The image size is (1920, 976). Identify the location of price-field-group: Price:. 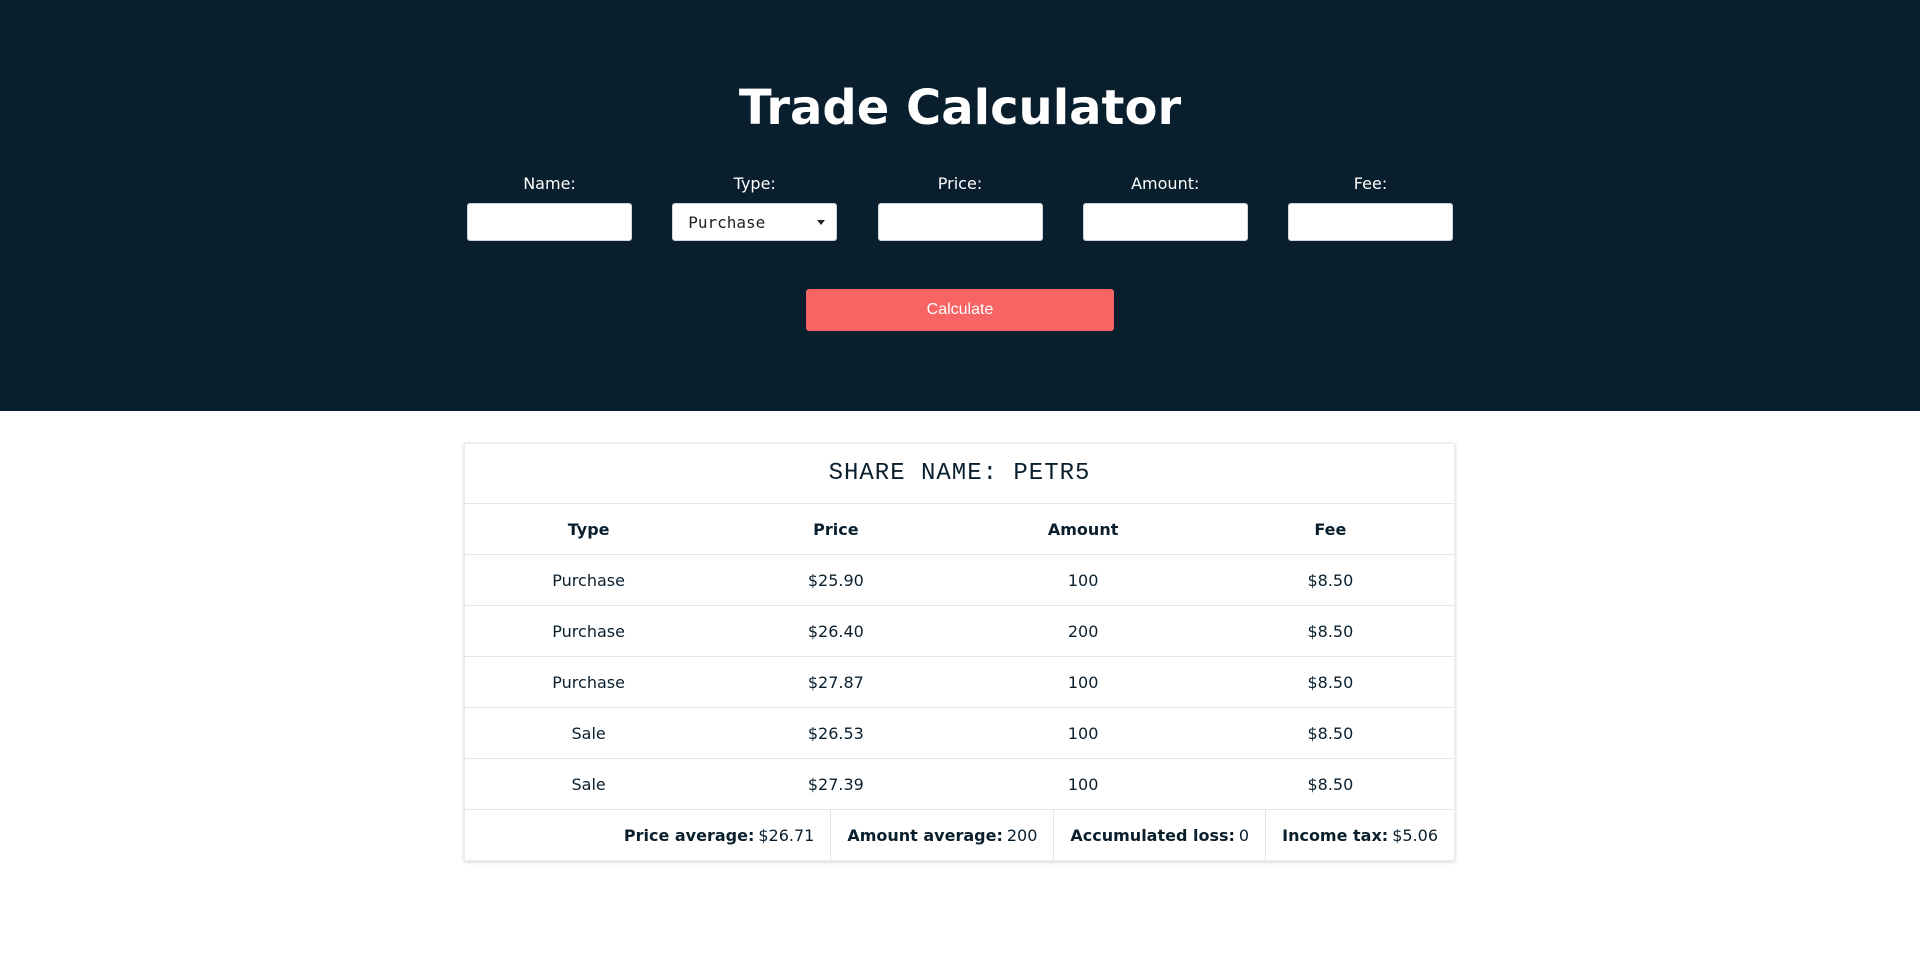
(960, 207).